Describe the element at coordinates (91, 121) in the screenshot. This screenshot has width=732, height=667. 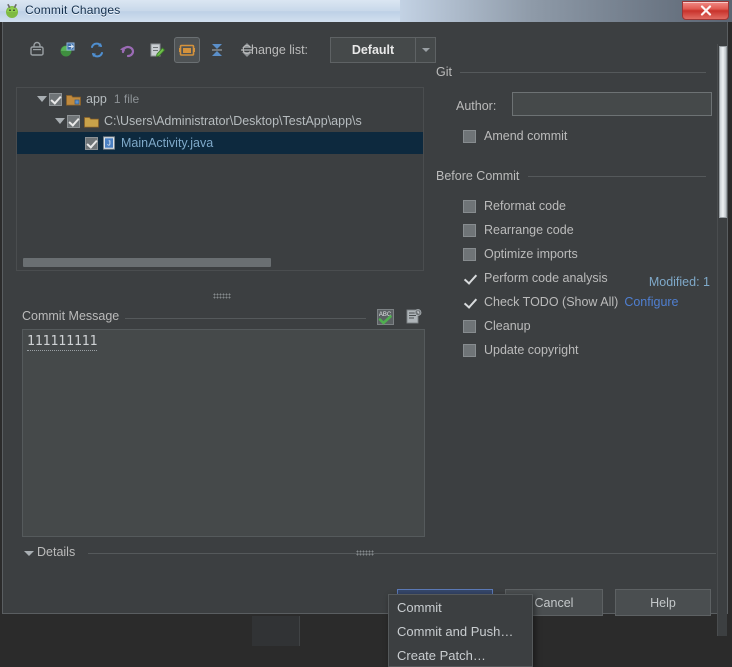
I see `folder-icon` at that location.